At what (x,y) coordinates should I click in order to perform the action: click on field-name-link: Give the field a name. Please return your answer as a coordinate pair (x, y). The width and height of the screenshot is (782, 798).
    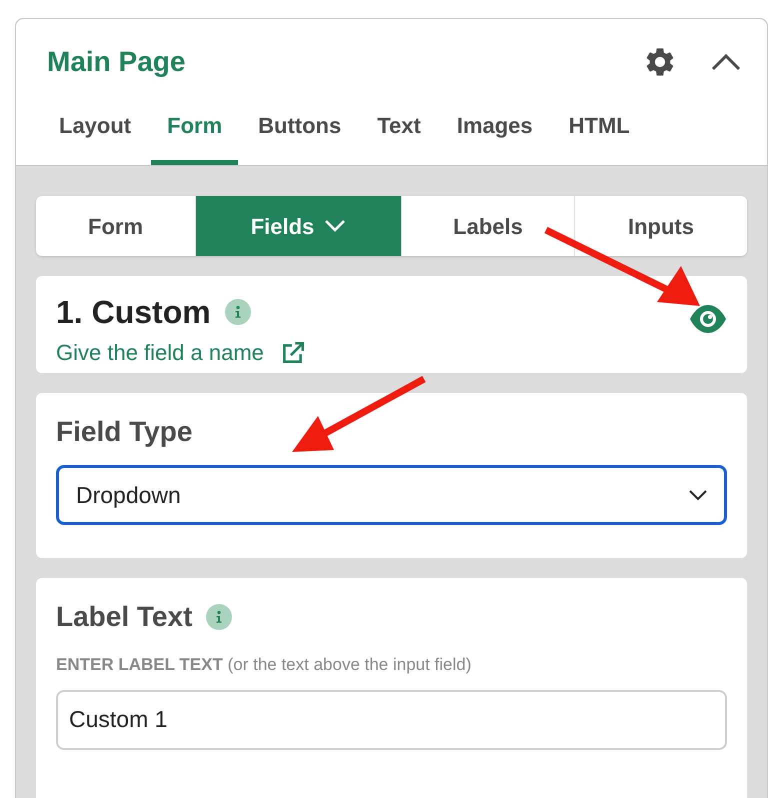
    Looking at the image, I should click on (181, 352).